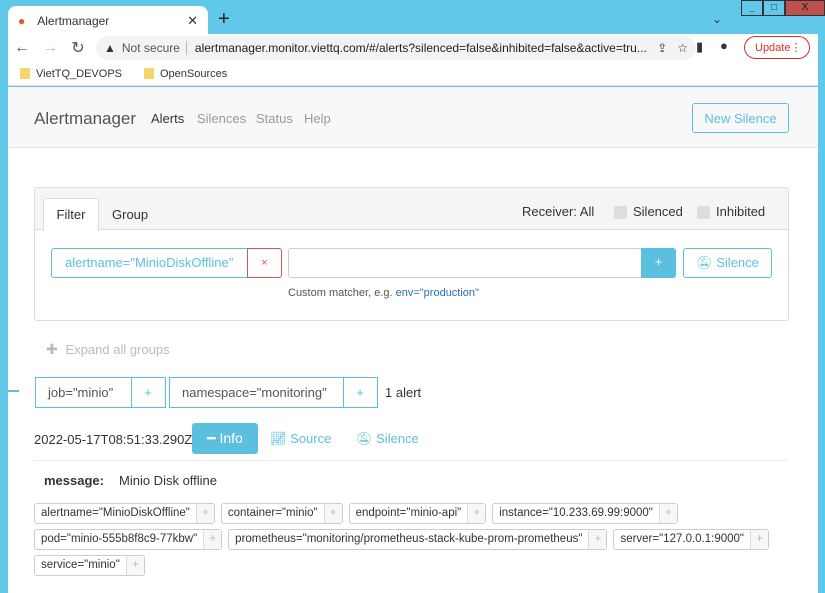 The image size is (825, 593). I want to click on collapse-group-icon, so click(13, 391).